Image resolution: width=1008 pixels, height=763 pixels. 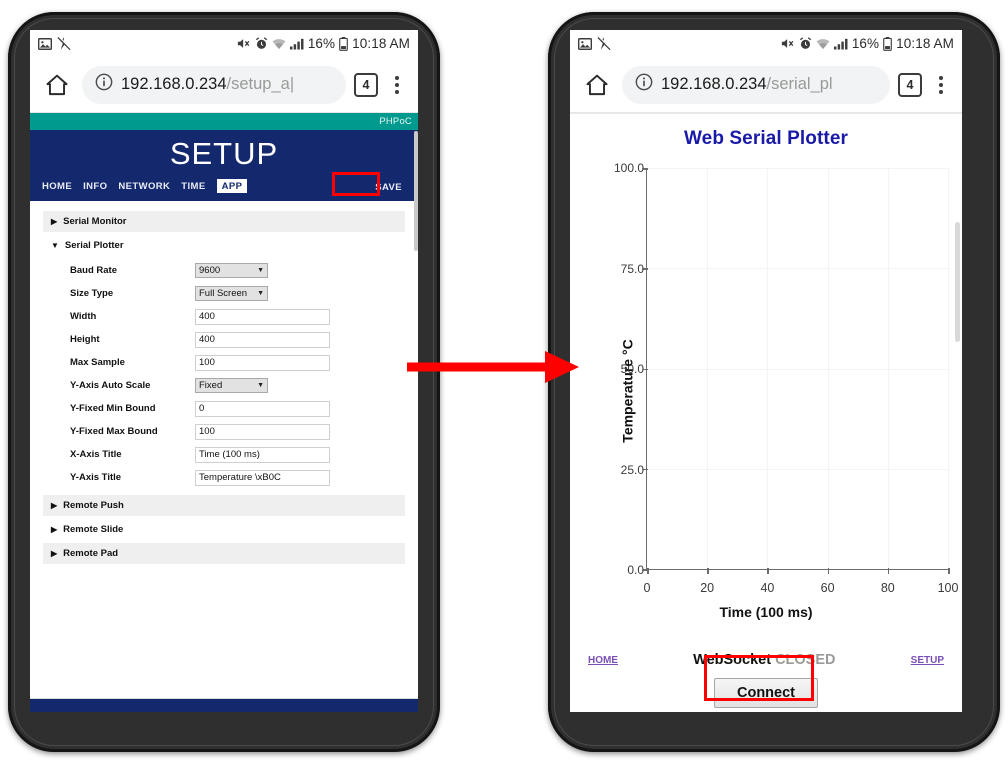 I want to click on accordion-serial-monitor-label: Serial Monitor, so click(x=95, y=221).